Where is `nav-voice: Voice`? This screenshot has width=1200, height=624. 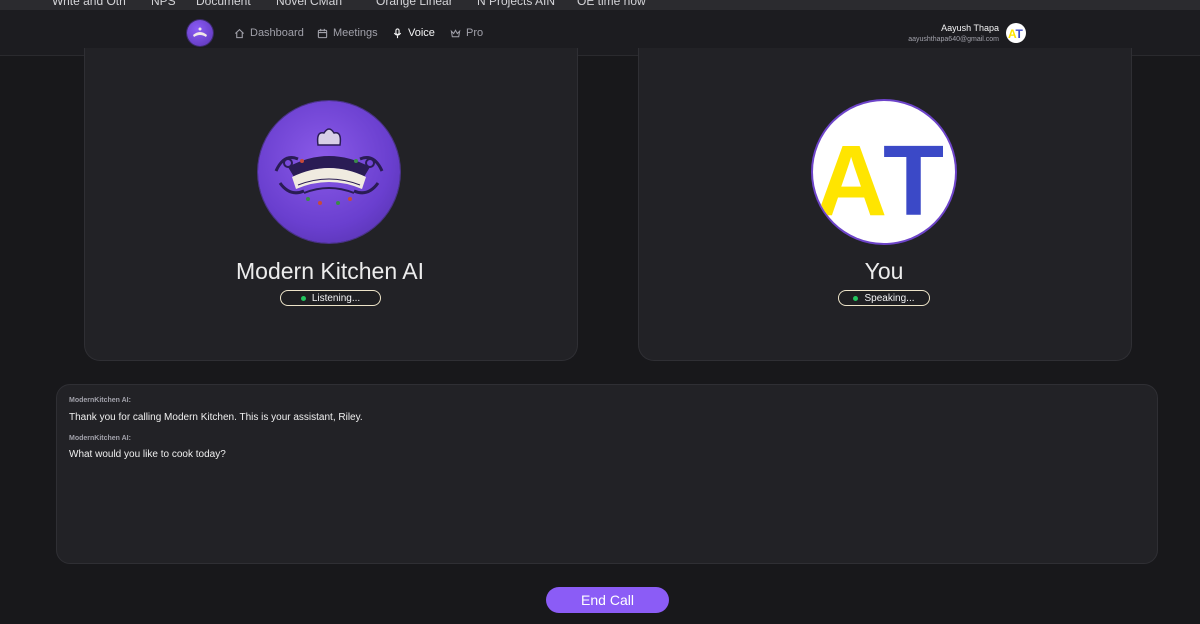 nav-voice: Voice is located at coordinates (413, 33).